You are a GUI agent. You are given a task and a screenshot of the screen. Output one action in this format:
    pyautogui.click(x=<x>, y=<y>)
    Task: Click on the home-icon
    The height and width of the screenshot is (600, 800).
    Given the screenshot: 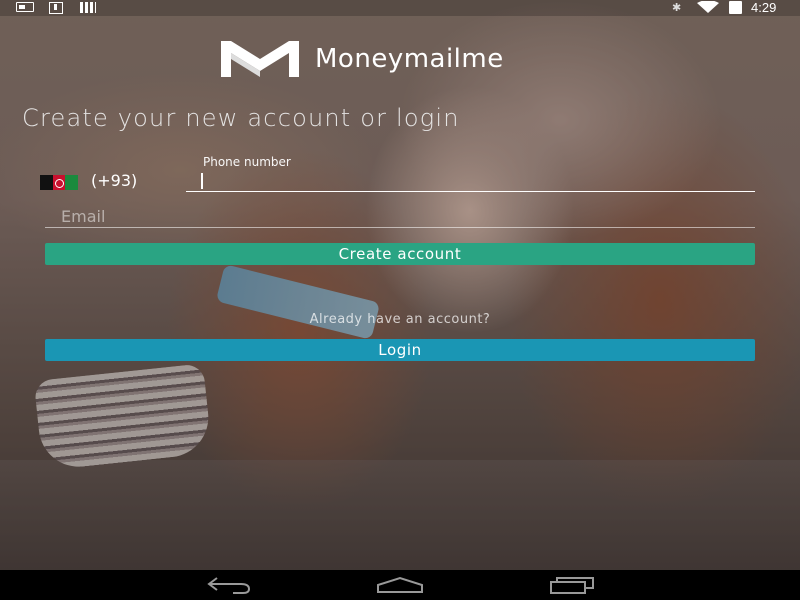 What is the action you would take?
    pyautogui.click(x=400, y=585)
    